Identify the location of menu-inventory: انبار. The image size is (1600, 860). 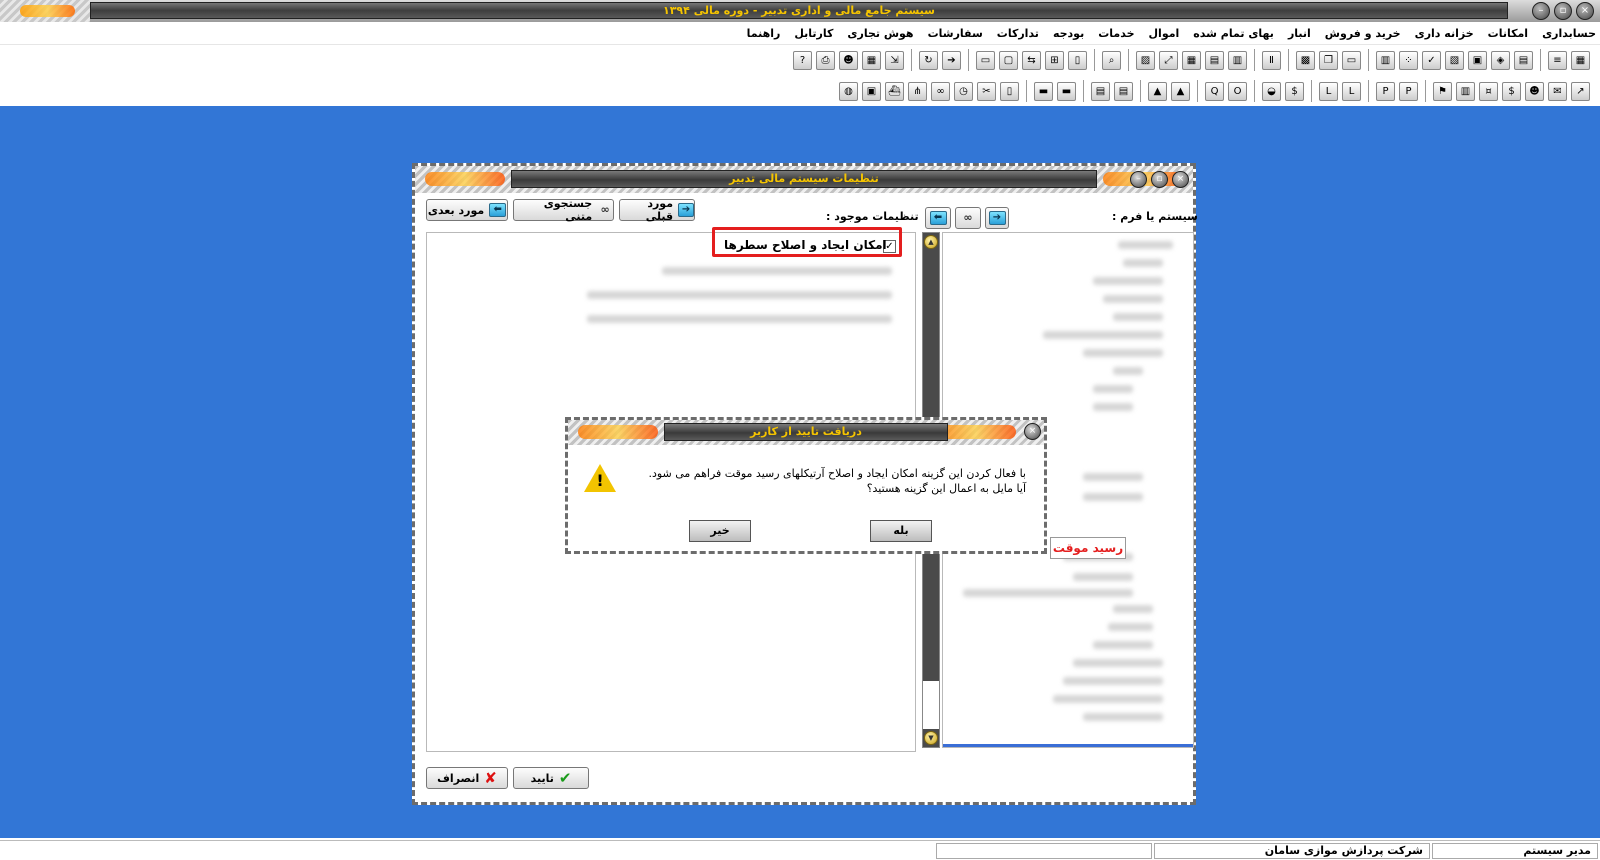
(1299, 33).